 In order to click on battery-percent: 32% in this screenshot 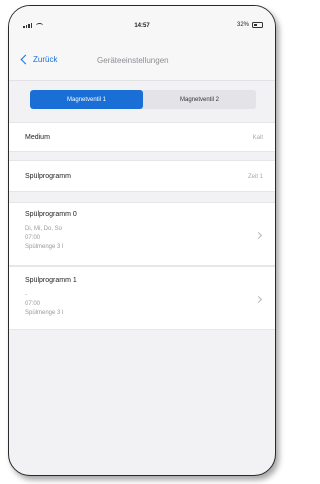, I will do `click(242, 25)`.